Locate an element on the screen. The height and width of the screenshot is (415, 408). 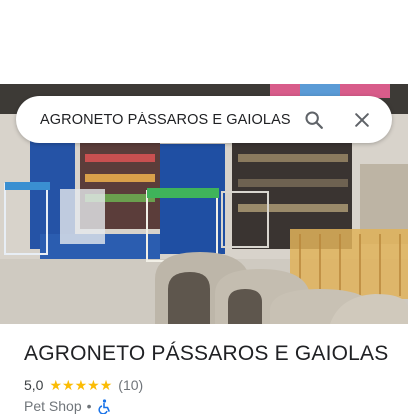
wheelchair-icon is located at coordinates (103, 406).